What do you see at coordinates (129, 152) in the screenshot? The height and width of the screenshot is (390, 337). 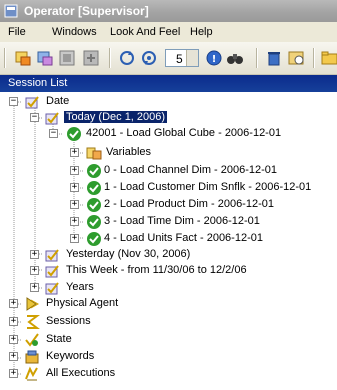 I see `tree-label: Variables` at bounding box center [129, 152].